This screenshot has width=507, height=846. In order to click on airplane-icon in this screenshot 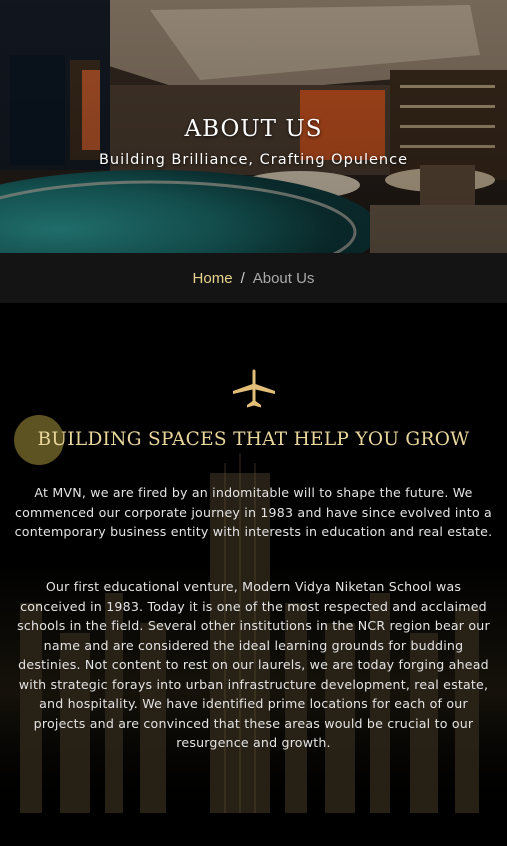, I will do `click(254, 388)`.